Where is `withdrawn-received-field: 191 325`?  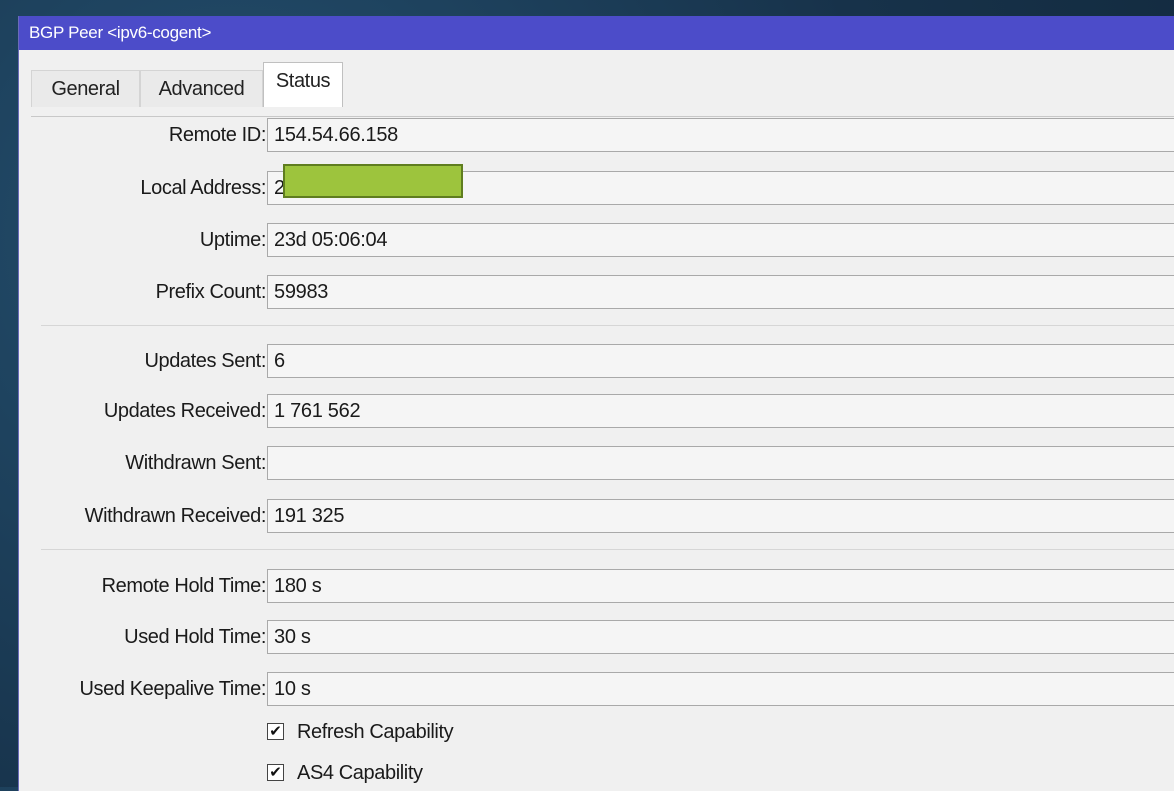 withdrawn-received-field: 191 325 is located at coordinates (720, 516).